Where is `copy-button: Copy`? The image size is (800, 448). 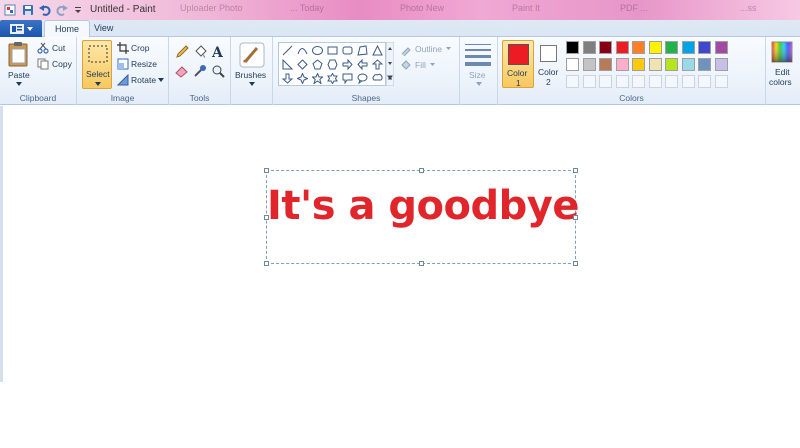
copy-button: Copy is located at coordinates (62, 64).